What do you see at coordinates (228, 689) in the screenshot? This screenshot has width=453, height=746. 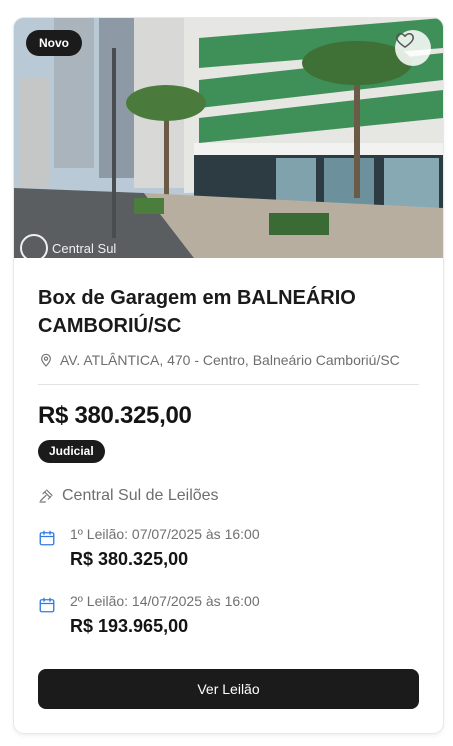 I see `view-auction-button: Ver Leilão` at bounding box center [228, 689].